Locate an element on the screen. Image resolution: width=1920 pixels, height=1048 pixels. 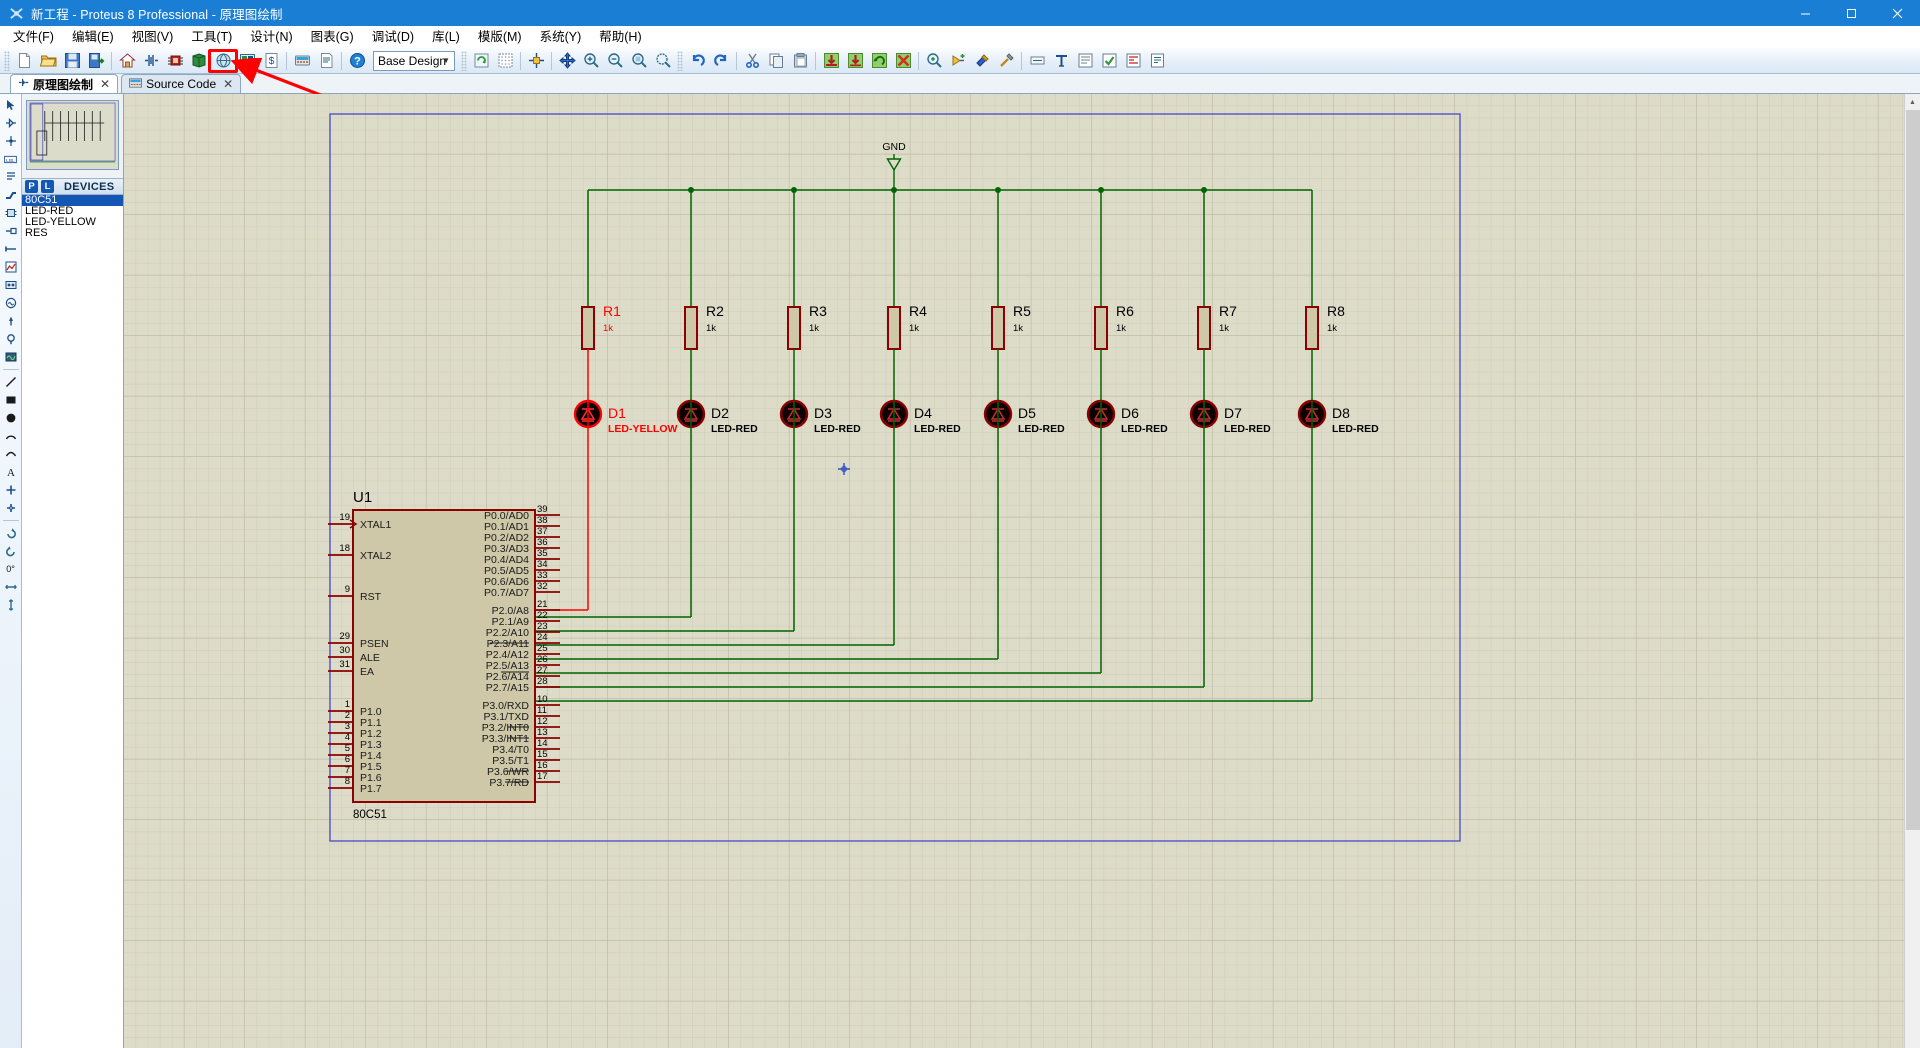
subcircuit-tool is located at coordinates (10, 213).